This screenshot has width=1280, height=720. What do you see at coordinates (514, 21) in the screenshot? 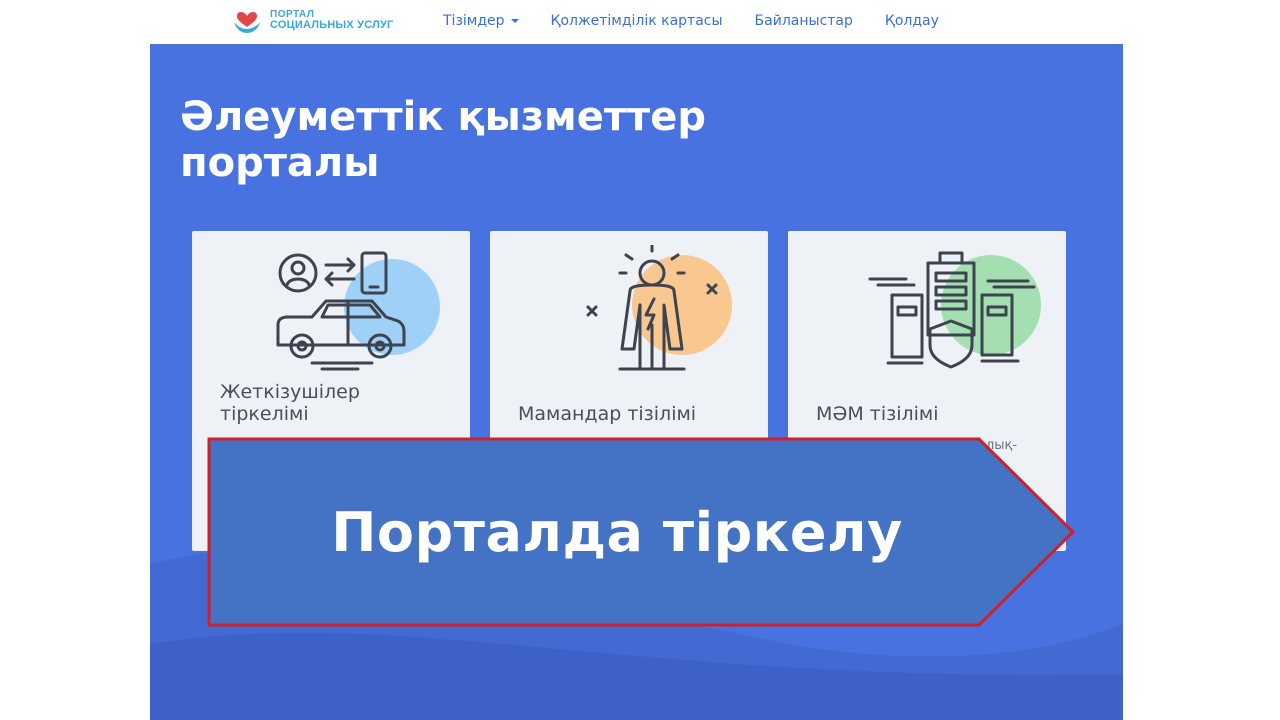
I see `caret-down-icon` at bounding box center [514, 21].